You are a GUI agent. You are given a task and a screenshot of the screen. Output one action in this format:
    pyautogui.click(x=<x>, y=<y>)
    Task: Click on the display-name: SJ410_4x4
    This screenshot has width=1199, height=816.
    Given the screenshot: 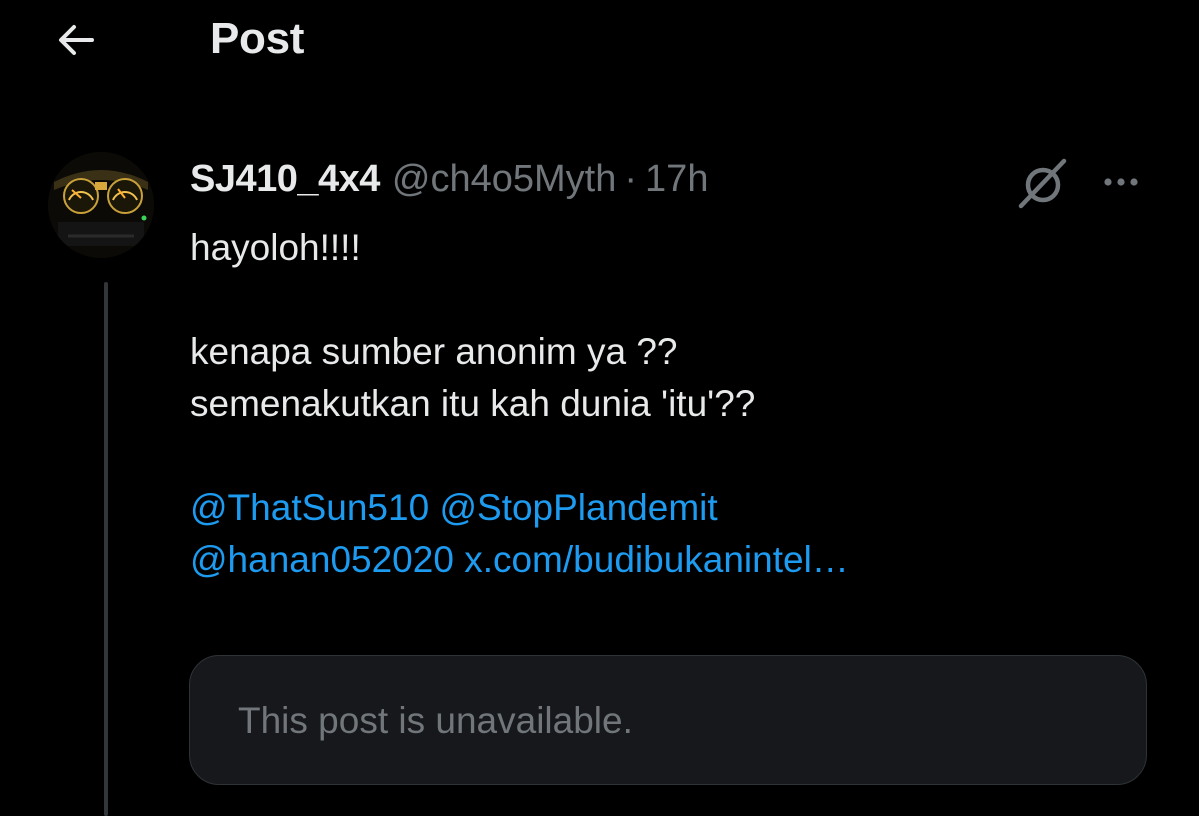 What is the action you would take?
    pyautogui.click(x=285, y=179)
    